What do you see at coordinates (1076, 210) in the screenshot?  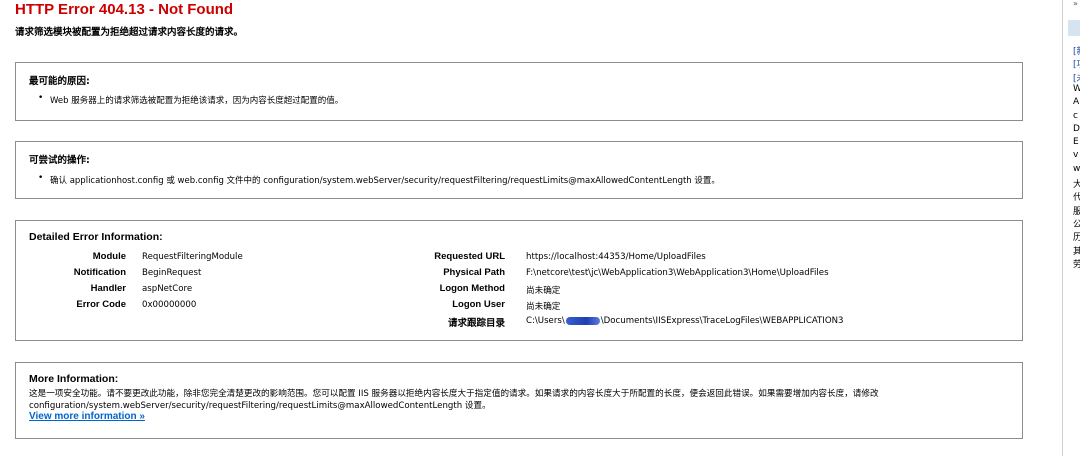 I see `side-panel-item: 服` at bounding box center [1076, 210].